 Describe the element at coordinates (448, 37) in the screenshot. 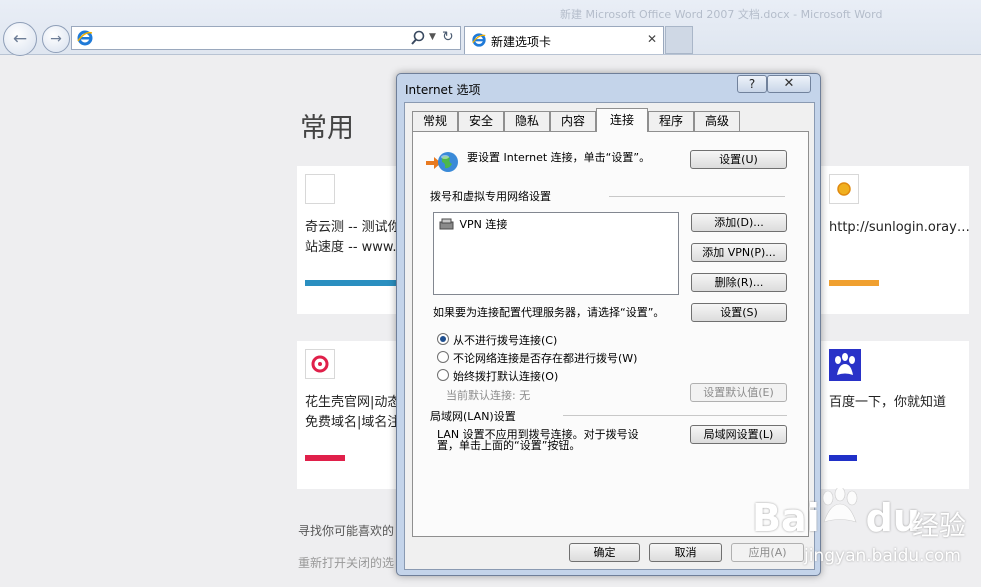

I see `refresh-icon: ↻` at that location.